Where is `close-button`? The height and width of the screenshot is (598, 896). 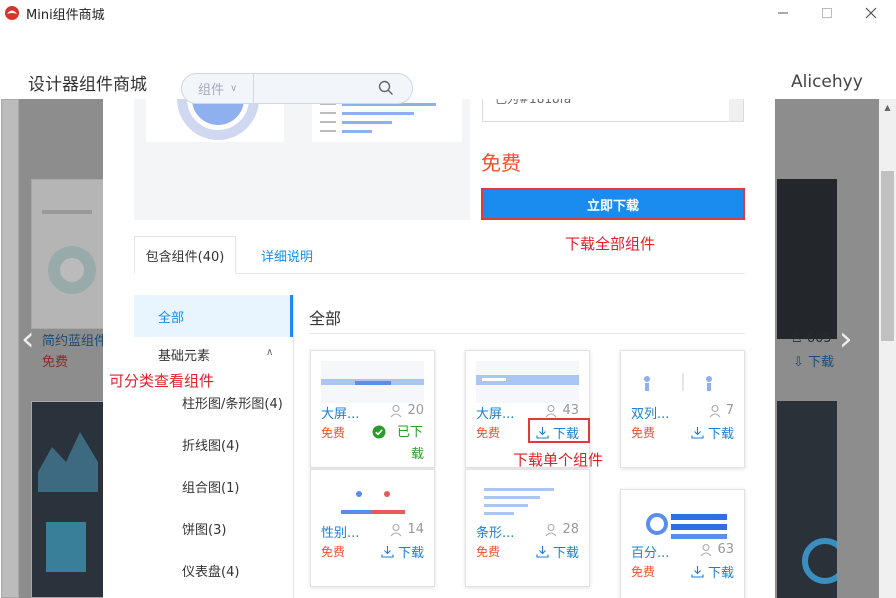
close-button is located at coordinates (871, 13).